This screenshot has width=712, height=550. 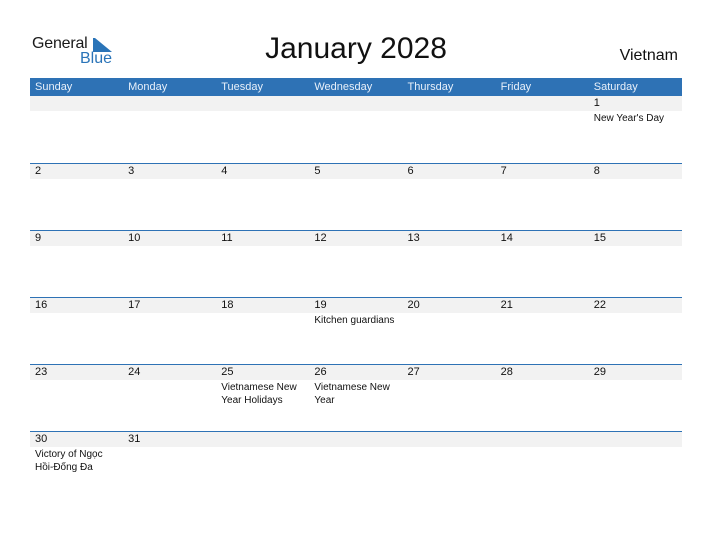 I want to click on weekday-tuesday: Tuesday, so click(x=242, y=87).